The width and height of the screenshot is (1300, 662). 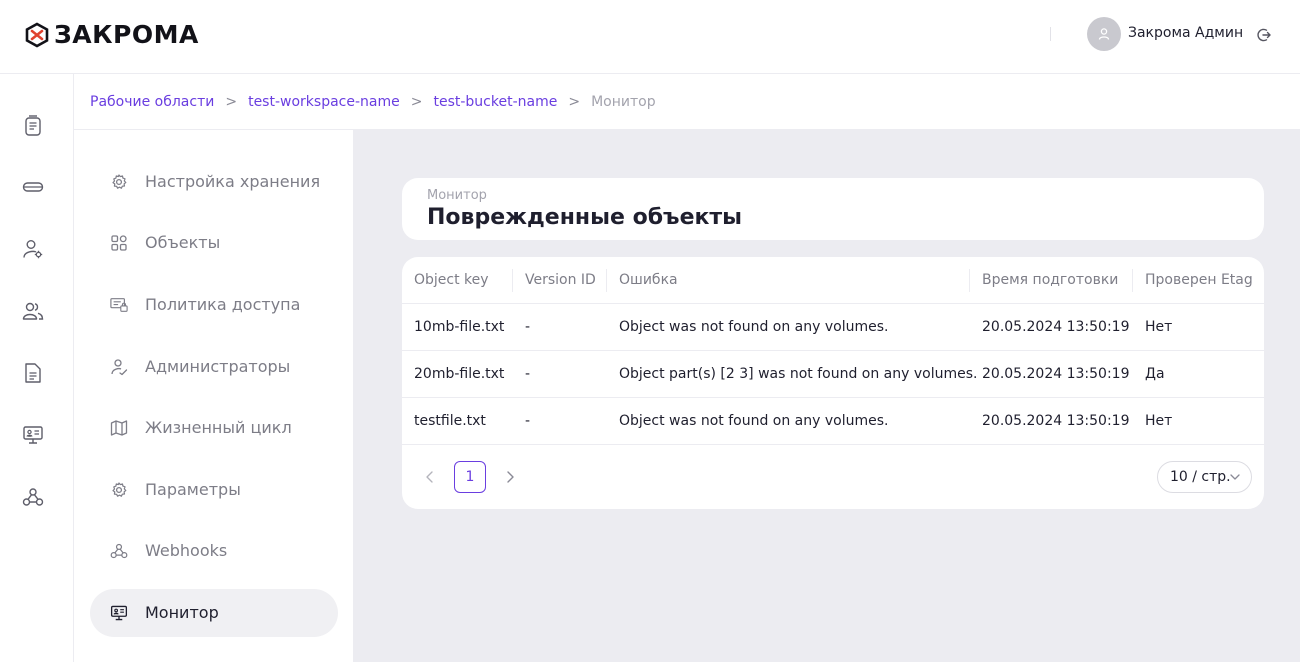 I want to click on admin-icon, so click(x=119, y=367).